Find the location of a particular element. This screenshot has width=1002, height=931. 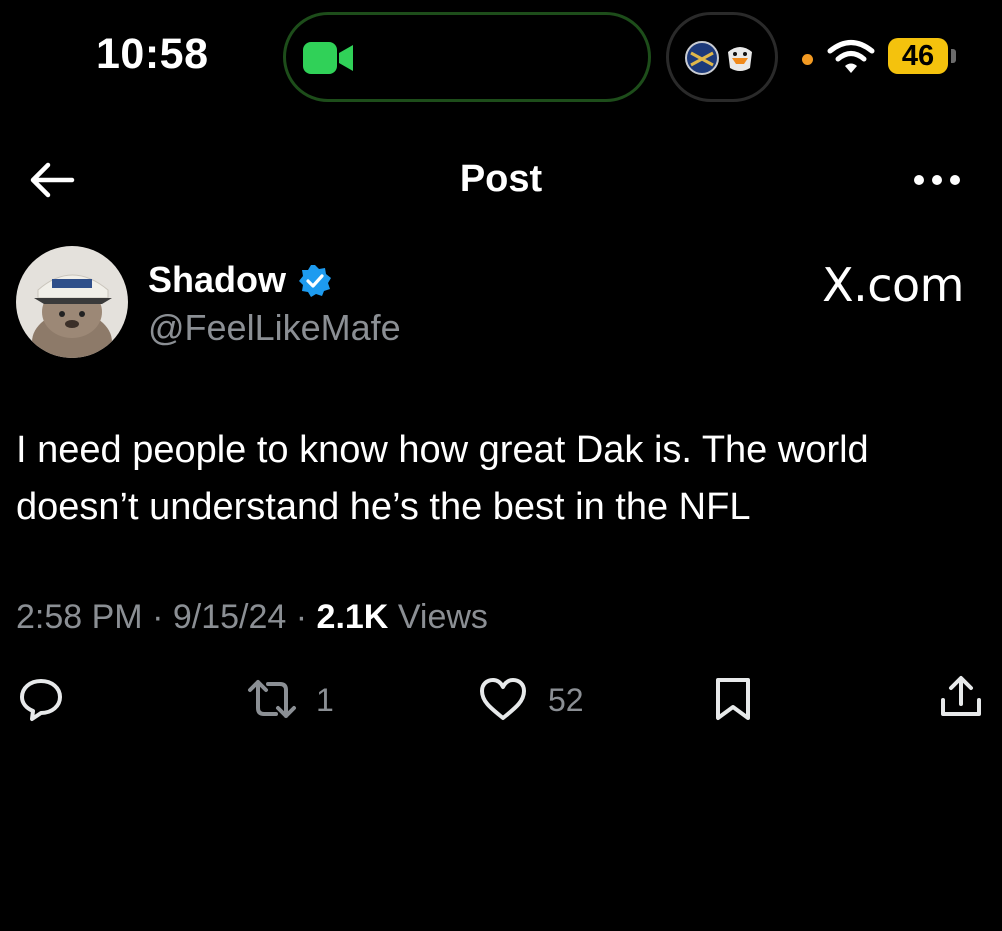

battery-nub is located at coordinates (953, 56).